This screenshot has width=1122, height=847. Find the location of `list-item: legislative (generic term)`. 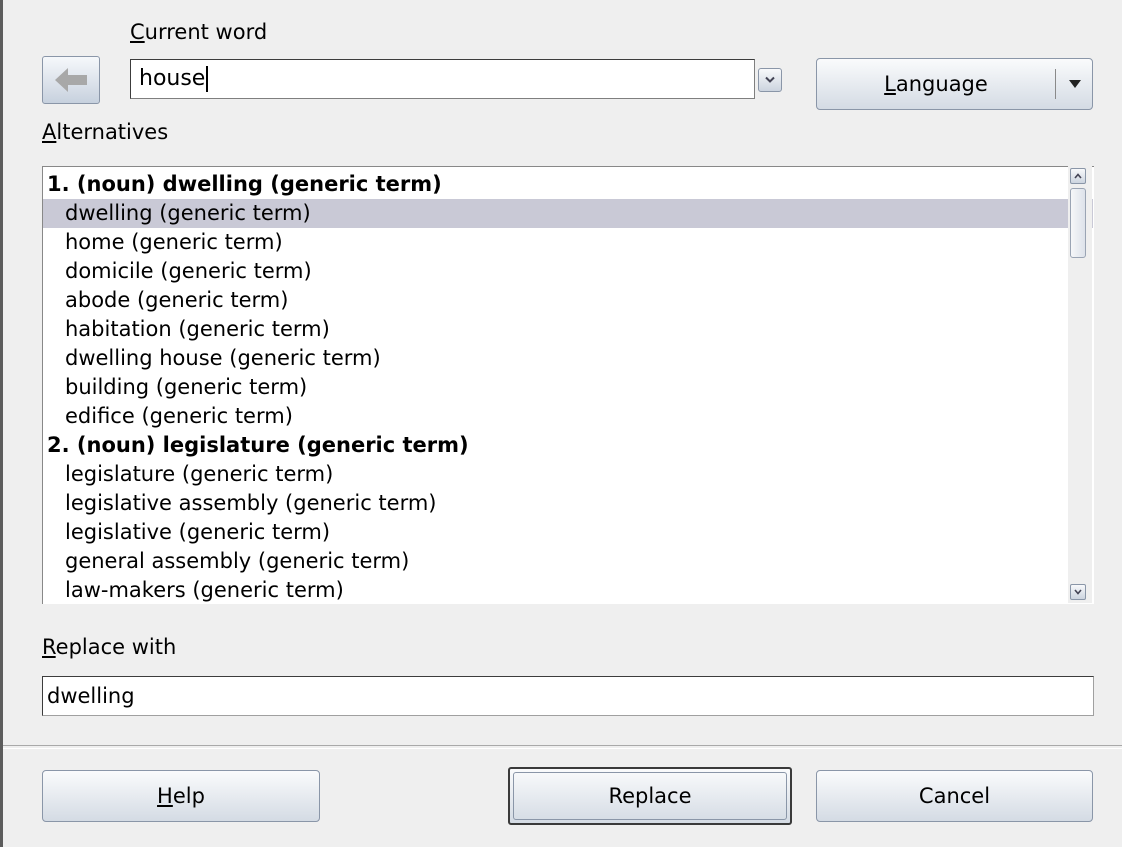

list-item: legislative (generic term) is located at coordinates (568, 532).